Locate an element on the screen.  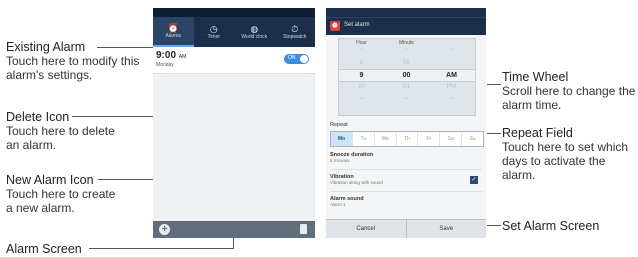
existing-alarm-leader is located at coordinates (126, 47).